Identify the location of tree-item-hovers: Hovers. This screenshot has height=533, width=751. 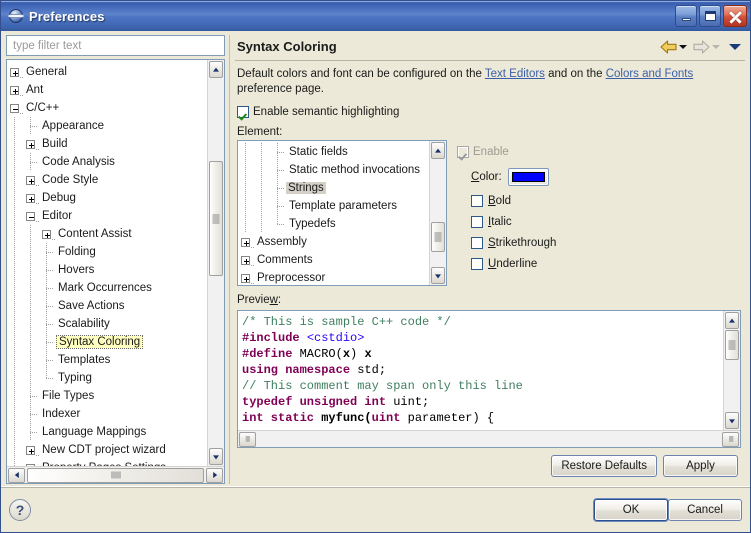
(107, 270).